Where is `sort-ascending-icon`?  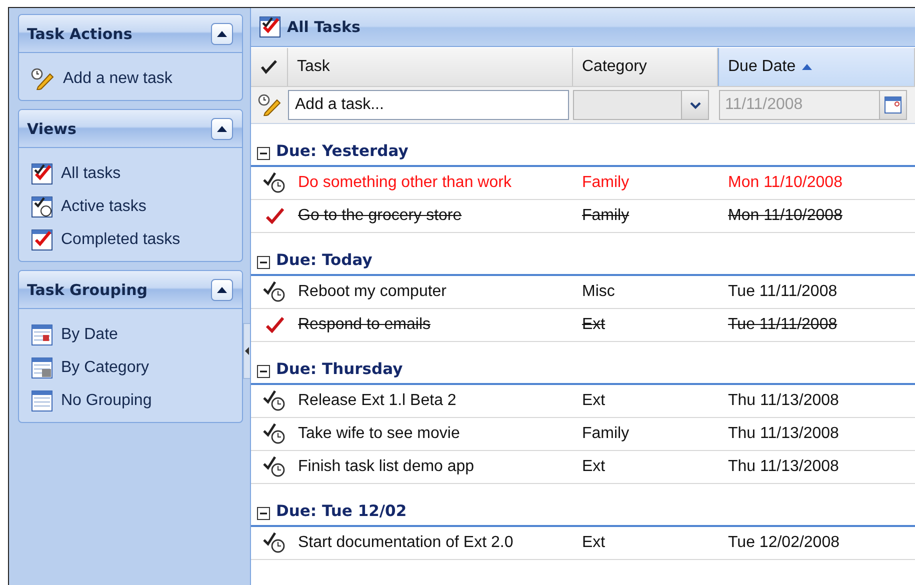 sort-ascending-icon is located at coordinates (807, 67).